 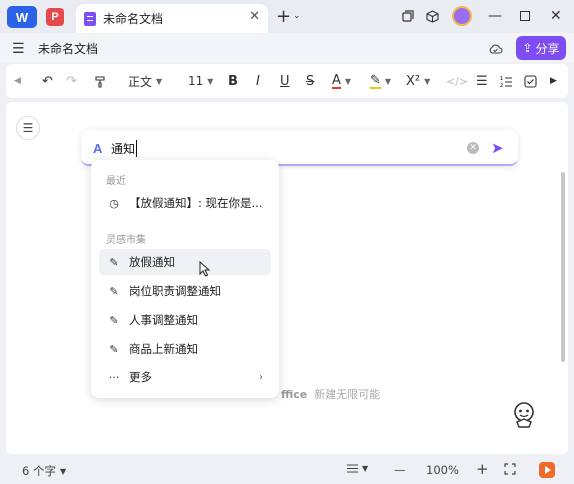 What do you see at coordinates (175, 291) in the screenshot?
I see `list-item-label: 岗位职责调整通知` at bounding box center [175, 291].